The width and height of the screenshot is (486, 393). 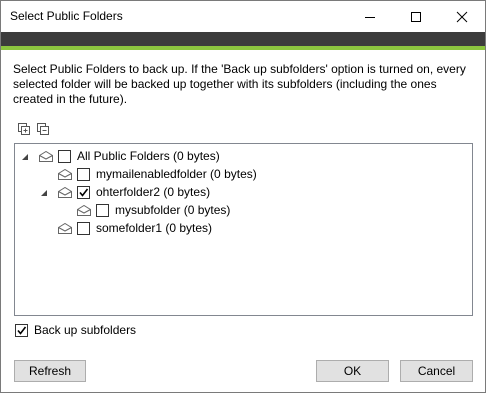 I want to click on backup-subfolders-checkbox, so click(x=21, y=330).